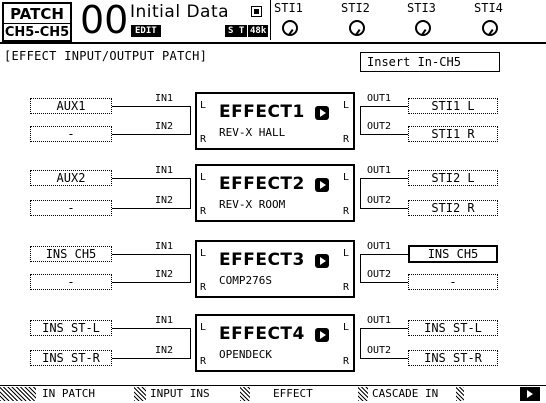  I want to click on effect3-box: L R EFFECT3 COMP276S L R, so click(275, 269).